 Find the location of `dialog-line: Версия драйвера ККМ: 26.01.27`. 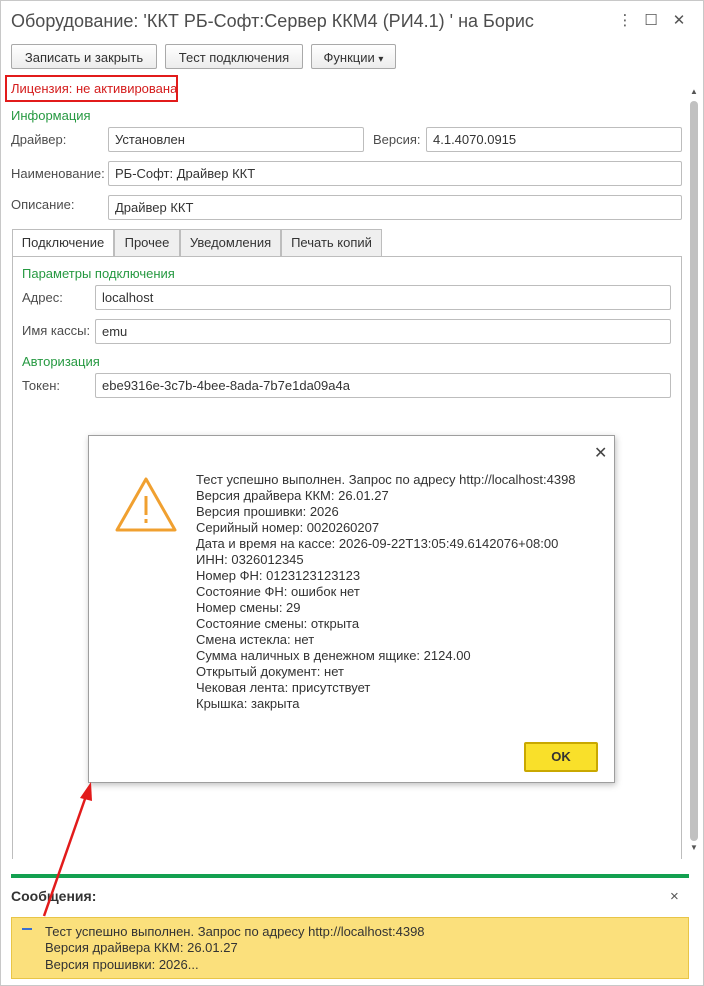

dialog-line: Версия драйвера ККМ: 26.01.27 is located at coordinates (292, 495).